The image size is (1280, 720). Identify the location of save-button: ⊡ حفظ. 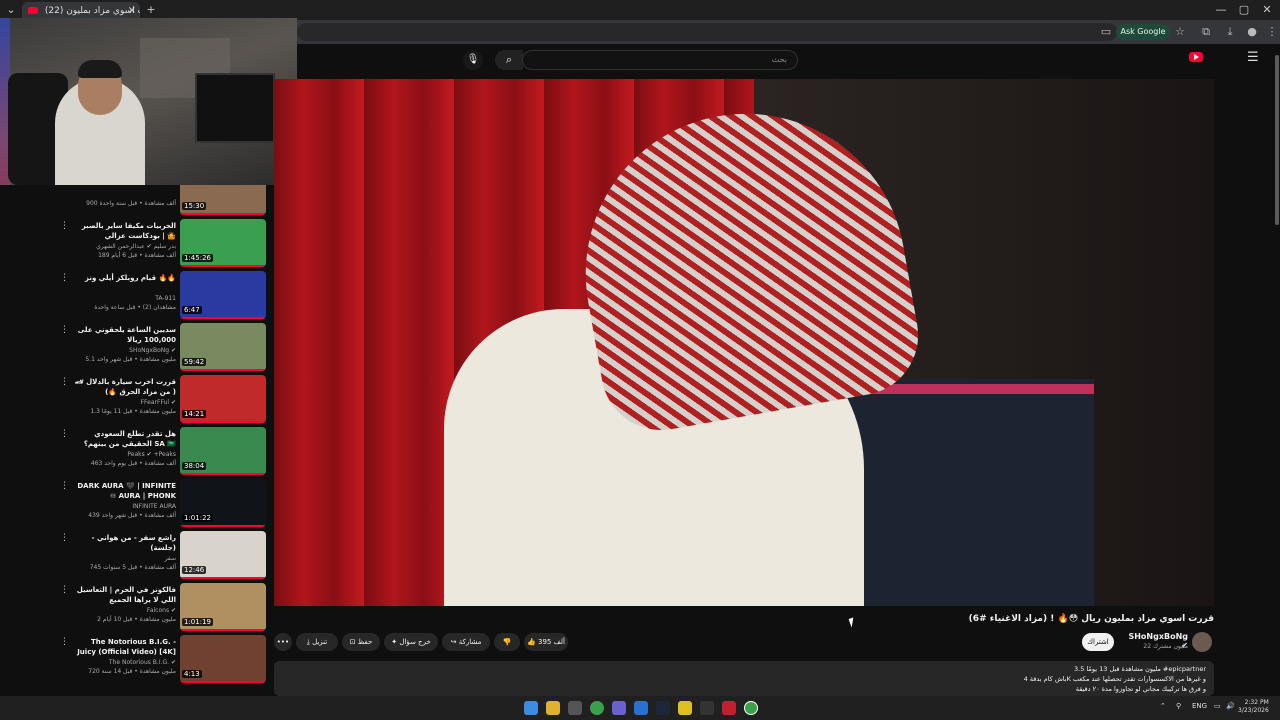
(361, 642).